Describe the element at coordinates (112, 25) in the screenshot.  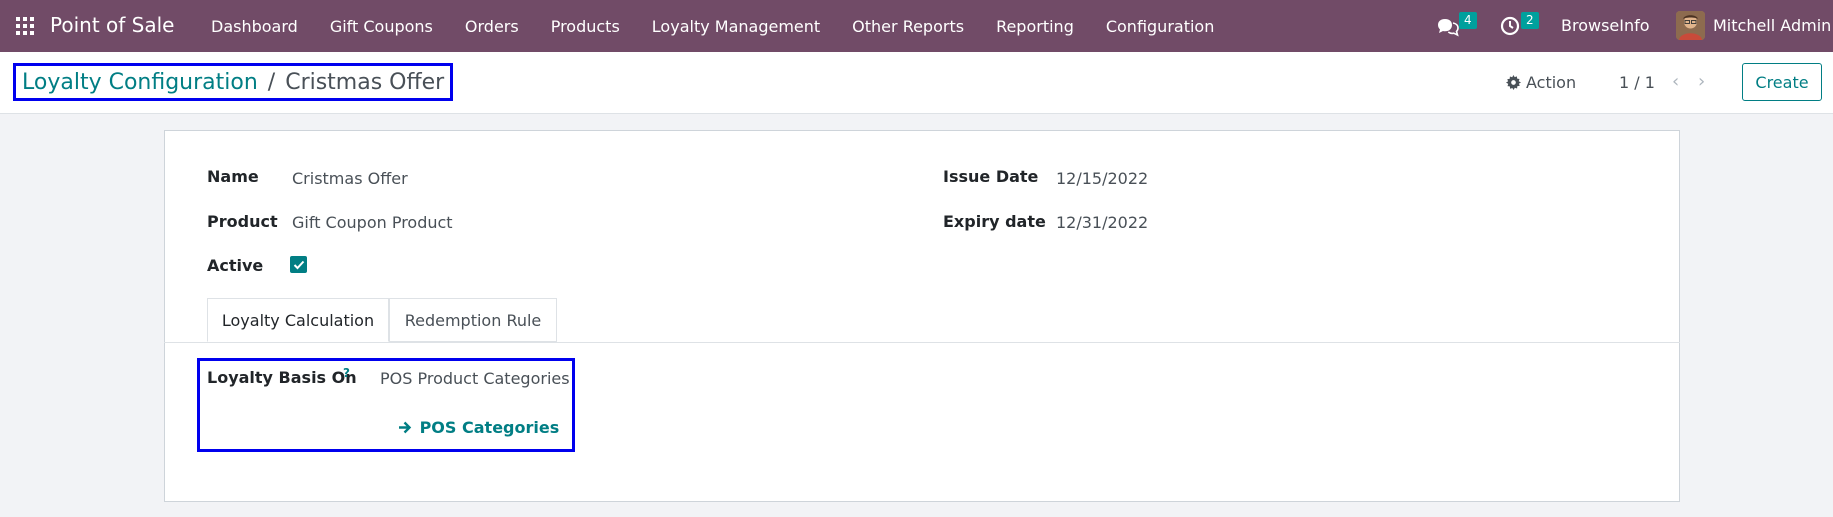
I see `app-title: Point of Sale` at that location.